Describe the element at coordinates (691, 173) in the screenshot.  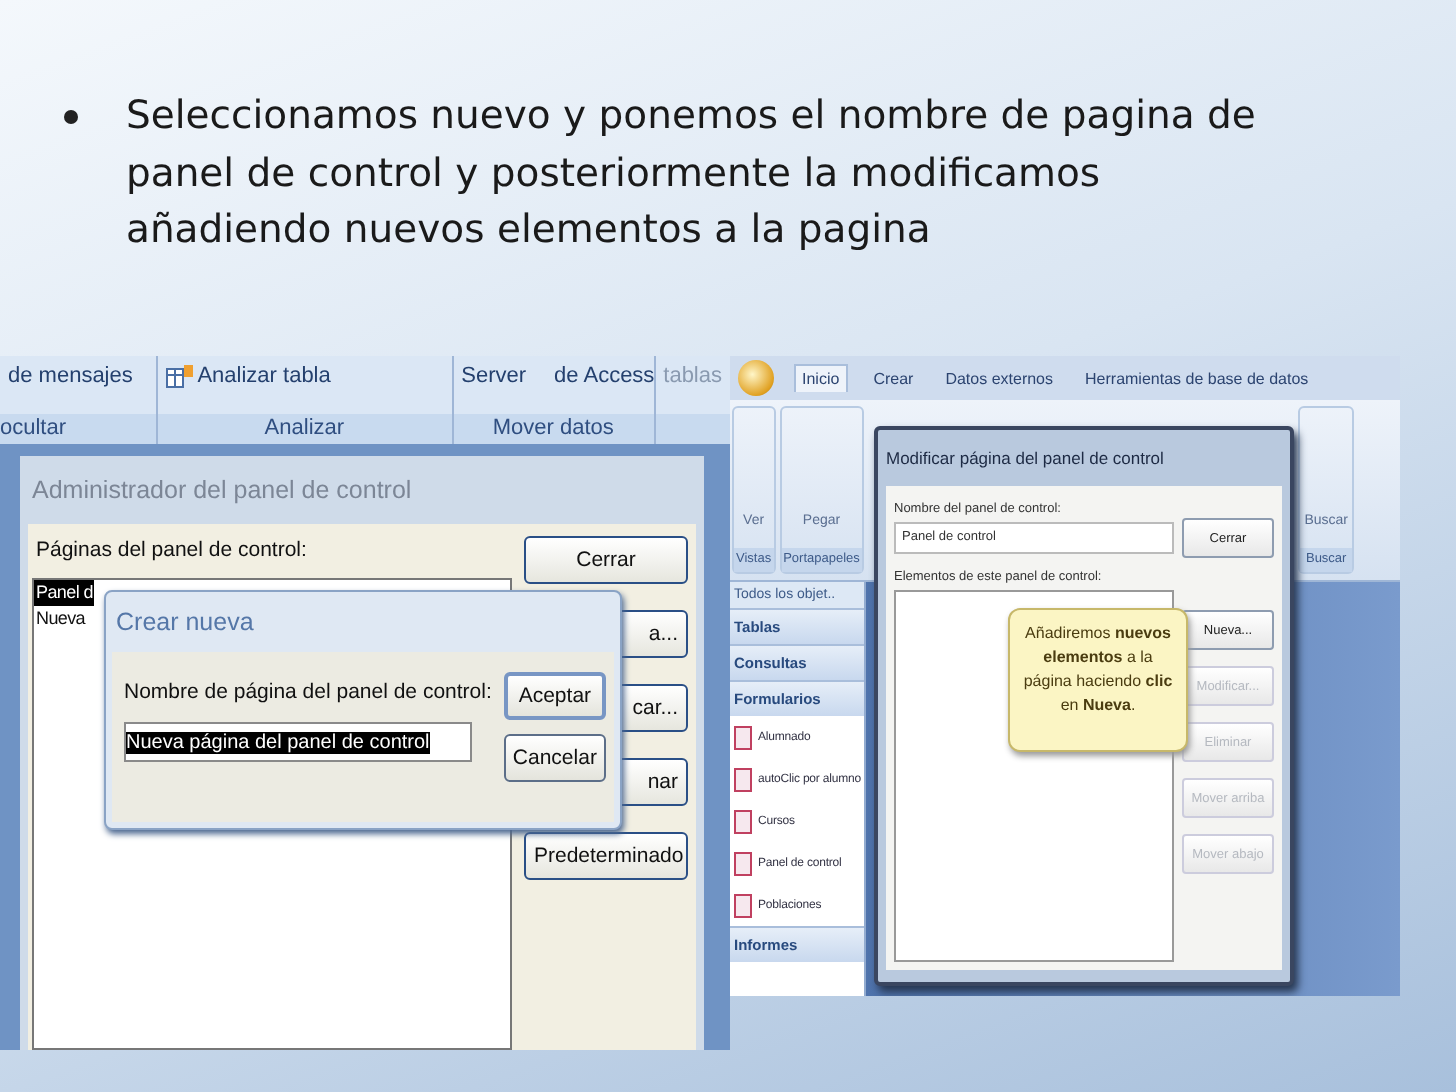
I see `bullet-text: Seleccionamos nuevo y ponemos el nombre de pagina de panel de control y posteriormente la modificamos añadiendo nuevos elementos a la pagina` at that location.